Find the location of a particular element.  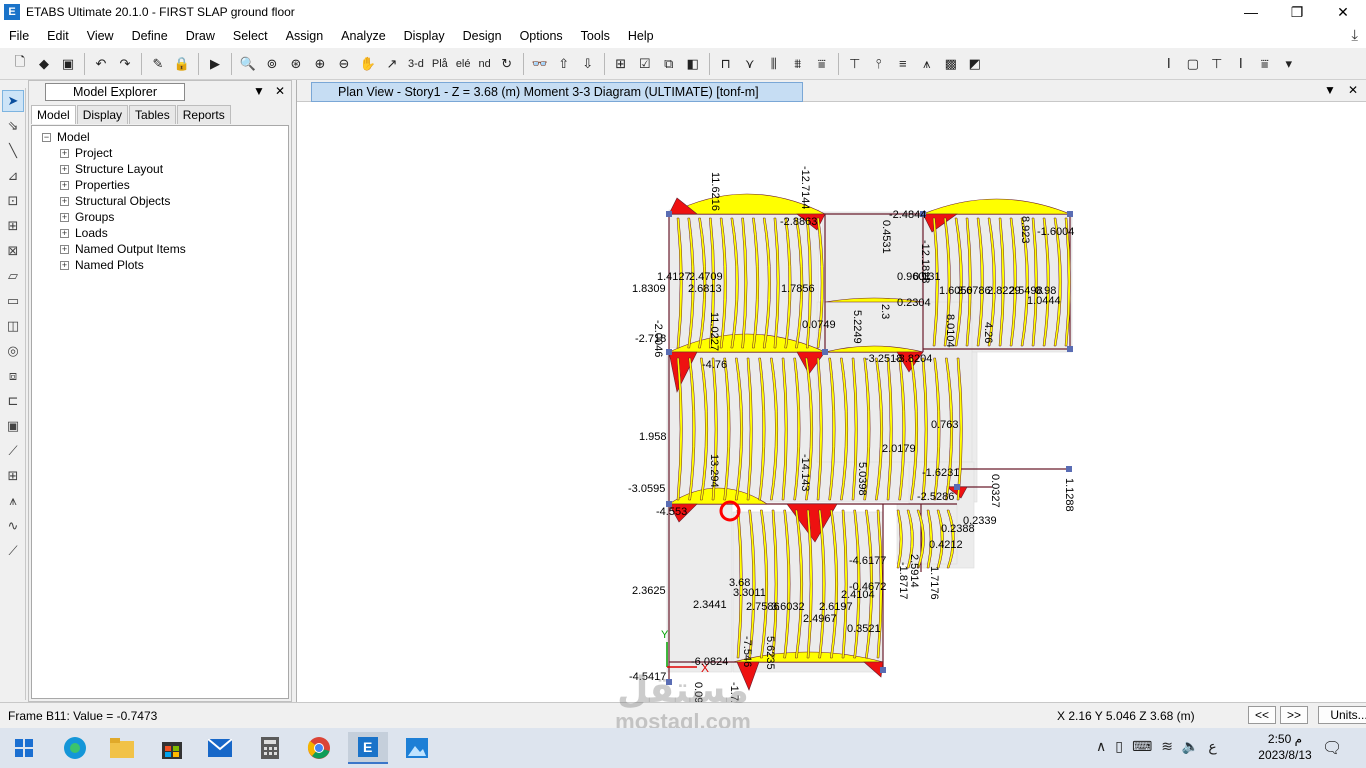

undo-icon: ↶ is located at coordinates (101, 64).